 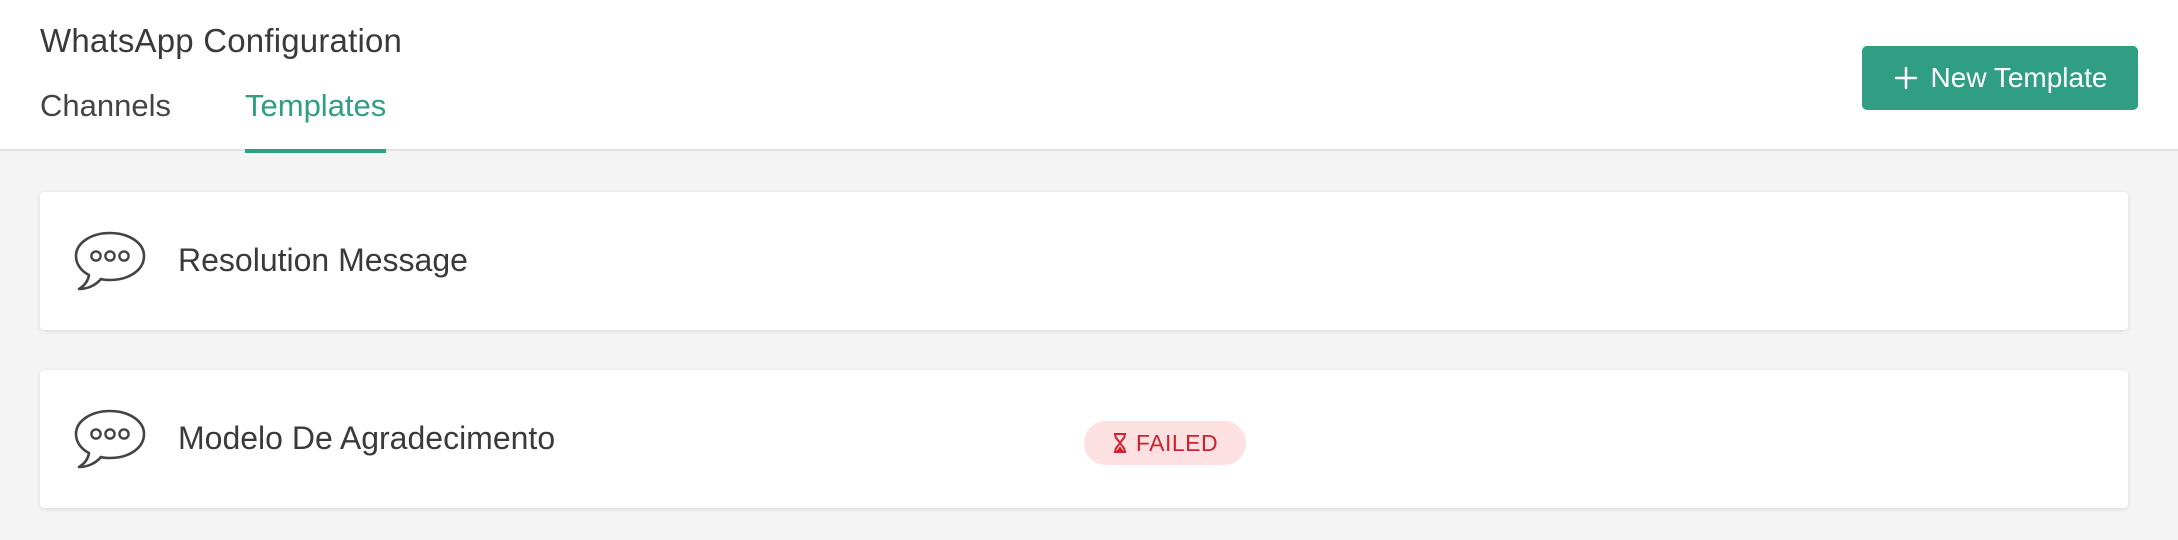 What do you see at coordinates (323, 260) in the screenshot?
I see `template-name: Resolution Message` at bounding box center [323, 260].